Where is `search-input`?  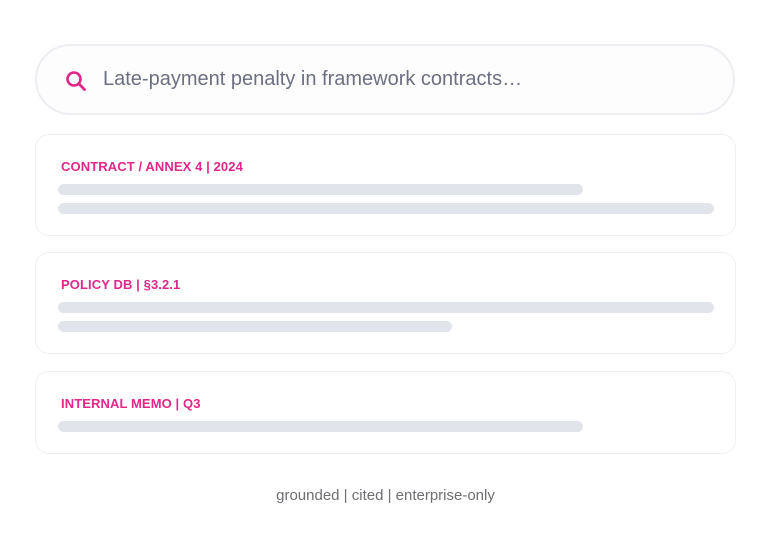
search-input is located at coordinates (403, 79).